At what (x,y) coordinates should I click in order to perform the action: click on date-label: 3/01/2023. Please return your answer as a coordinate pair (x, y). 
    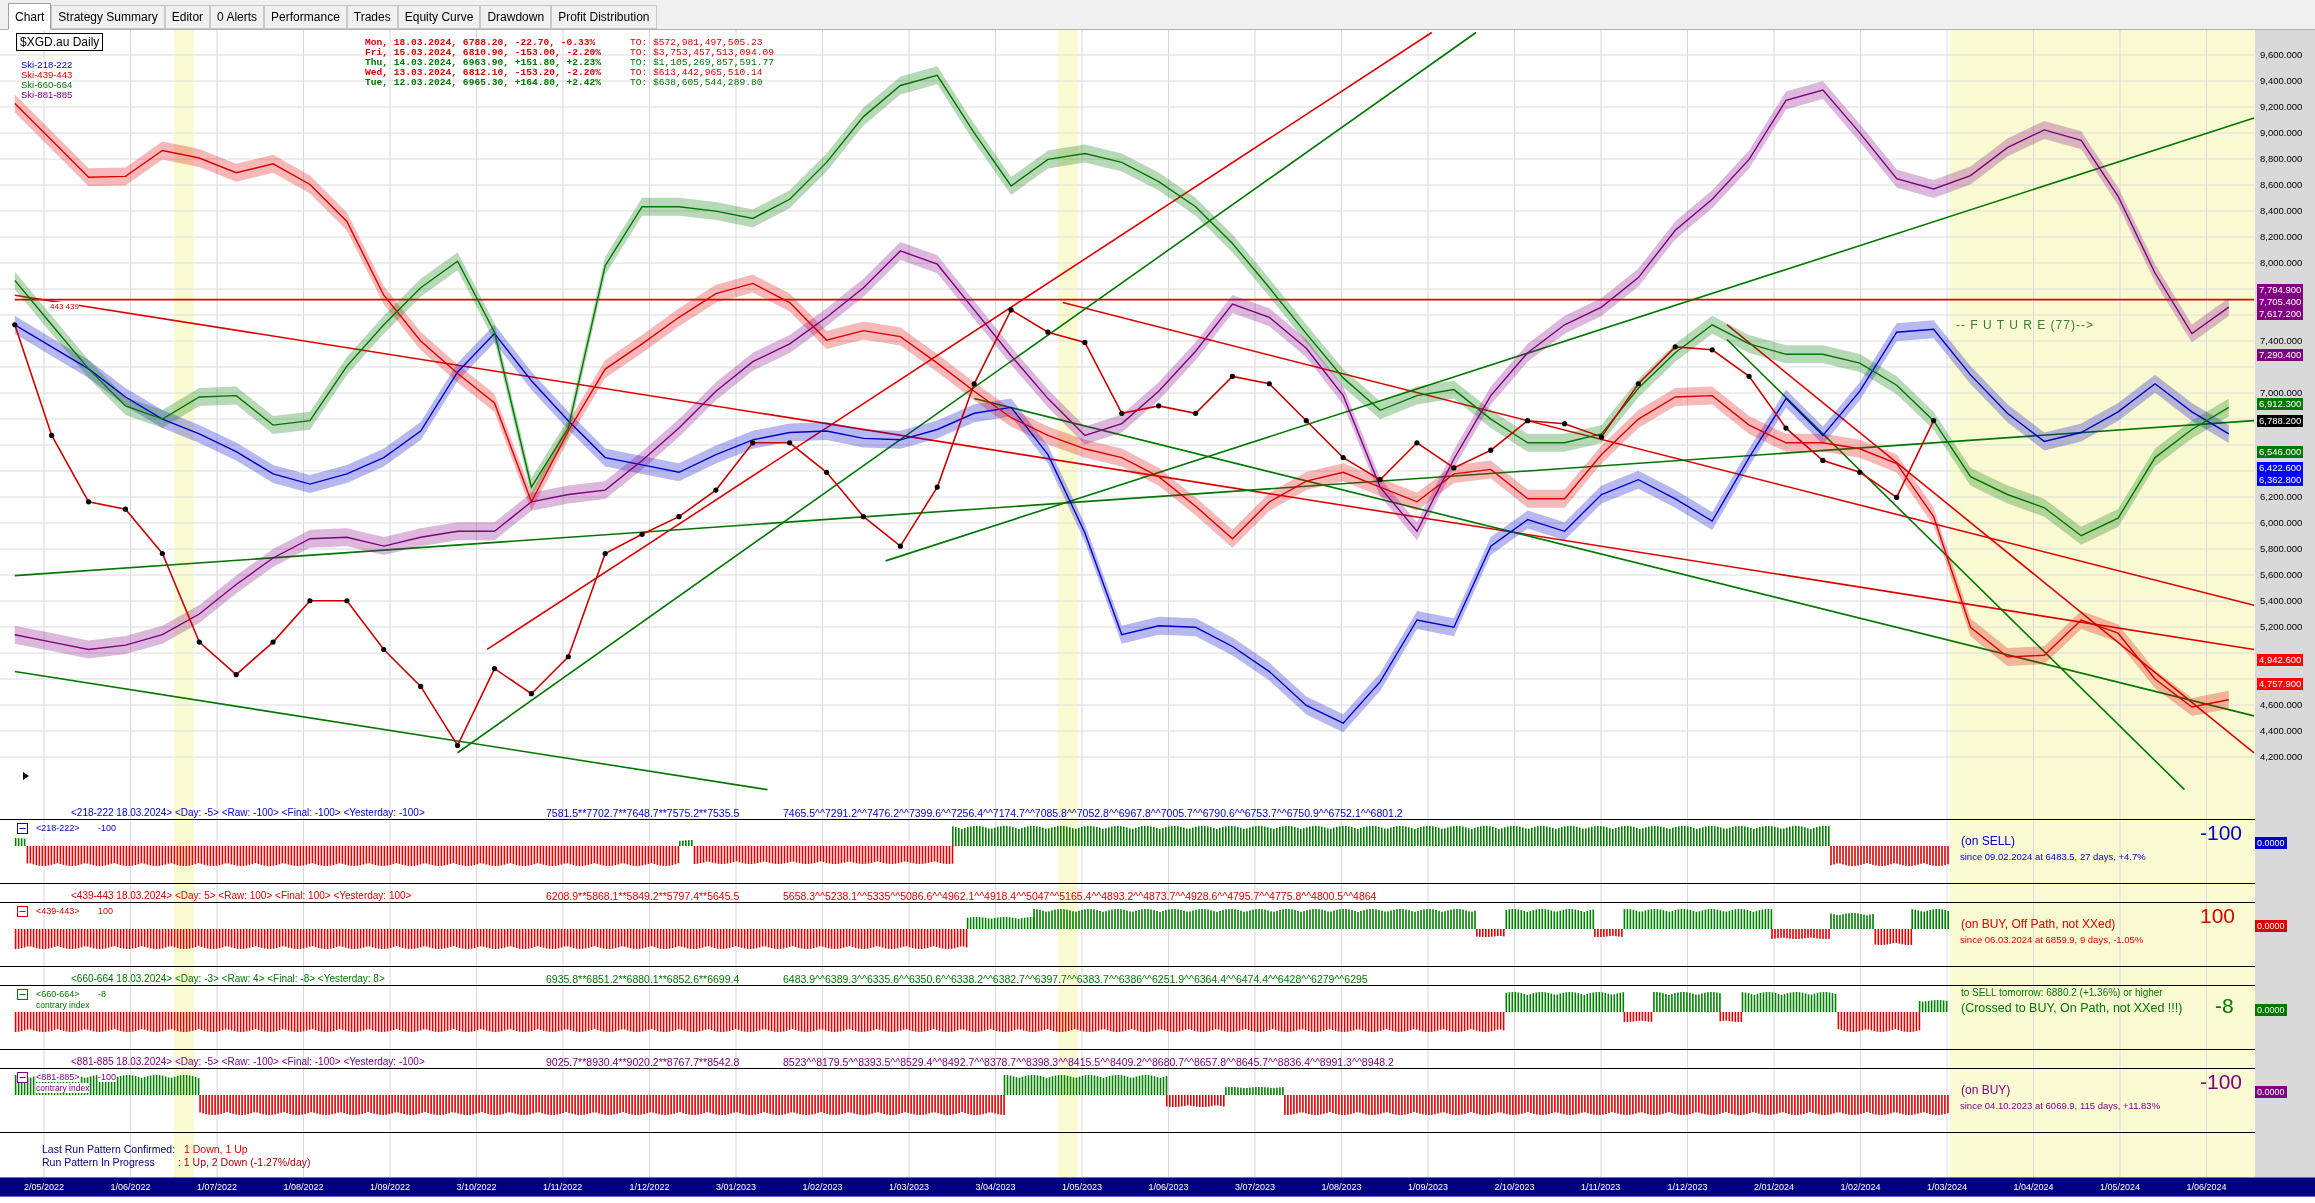
    Looking at the image, I should click on (736, 1187).